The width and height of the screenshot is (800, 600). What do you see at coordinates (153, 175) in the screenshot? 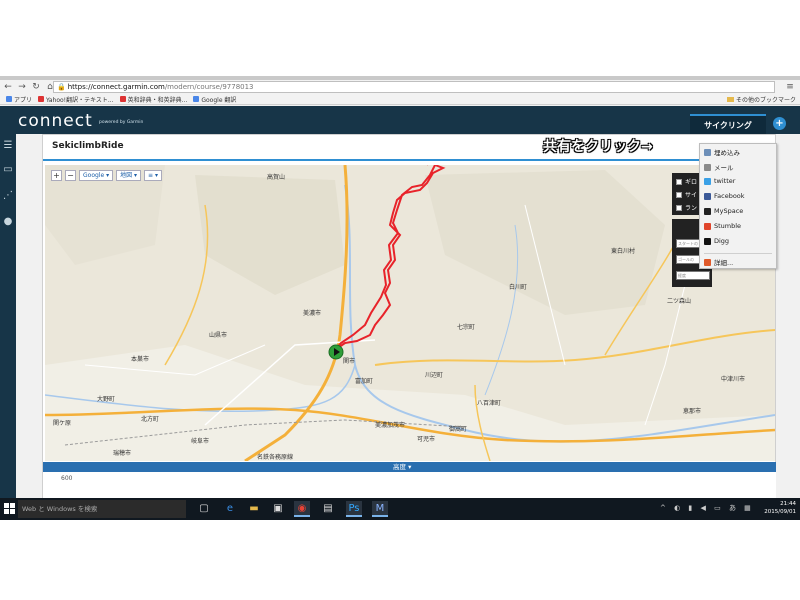
I see `layers-select: ≡ ▾` at bounding box center [153, 175].